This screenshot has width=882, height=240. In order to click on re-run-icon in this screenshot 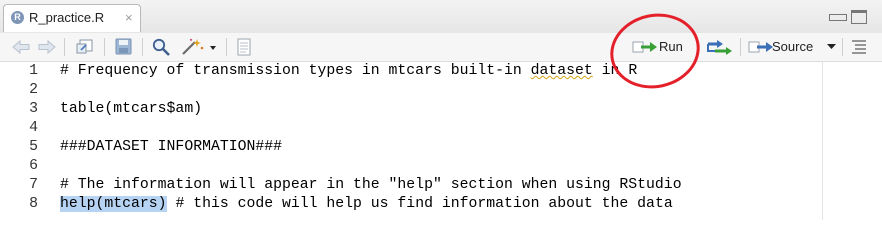, I will do `click(719, 47)`.